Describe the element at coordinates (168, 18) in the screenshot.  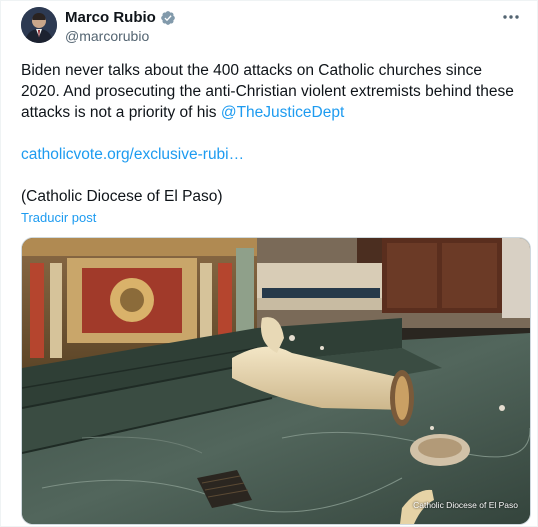
I see `verified-badge-icon` at that location.